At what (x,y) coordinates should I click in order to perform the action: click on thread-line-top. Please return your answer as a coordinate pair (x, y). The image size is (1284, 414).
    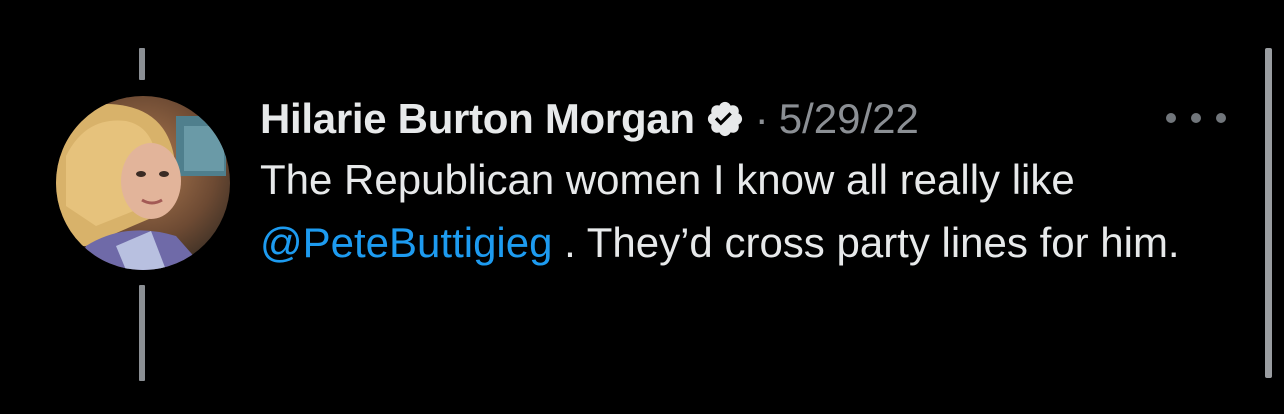
    Looking at the image, I should click on (142, 64).